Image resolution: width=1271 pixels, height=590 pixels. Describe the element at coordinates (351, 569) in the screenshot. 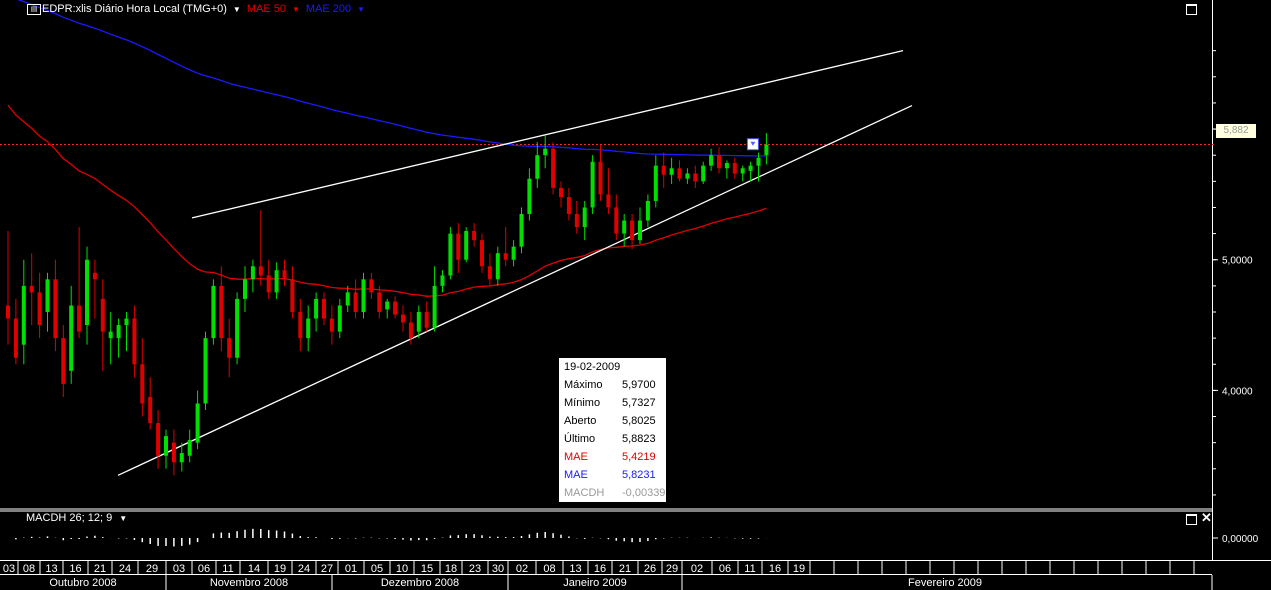

I see `day-label: 01` at that location.